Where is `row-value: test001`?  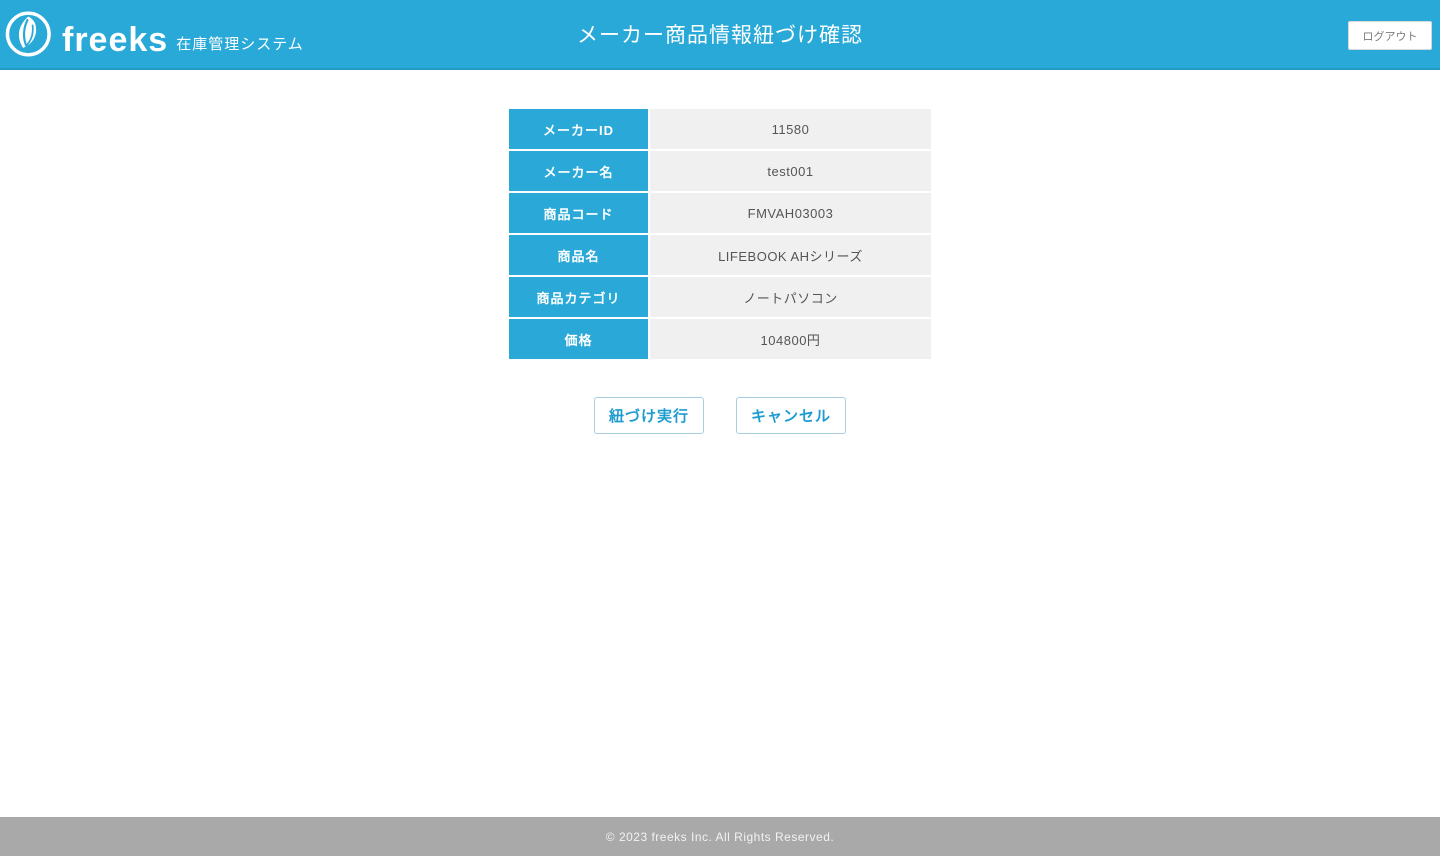 row-value: test001 is located at coordinates (790, 171).